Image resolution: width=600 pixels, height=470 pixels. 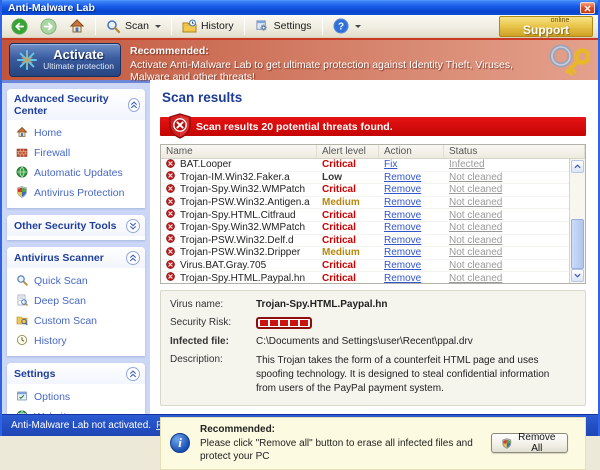 I want to click on support-label: Support, so click(x=546, y=30).